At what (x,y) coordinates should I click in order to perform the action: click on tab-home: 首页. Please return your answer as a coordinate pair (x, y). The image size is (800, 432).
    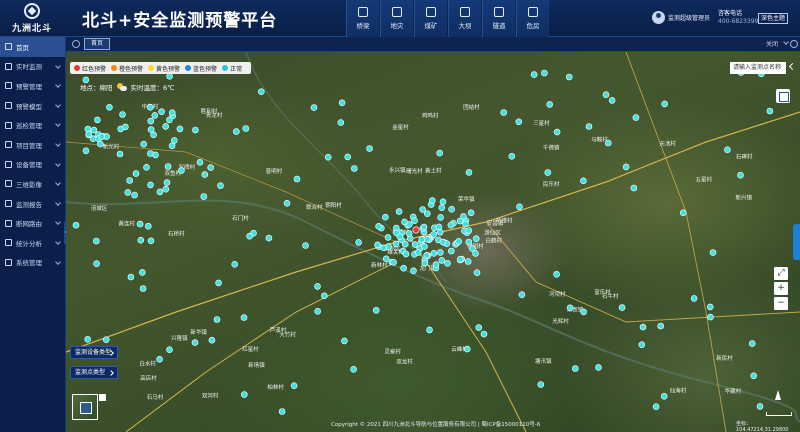
    Looking at the image, I should click on (97, 44).